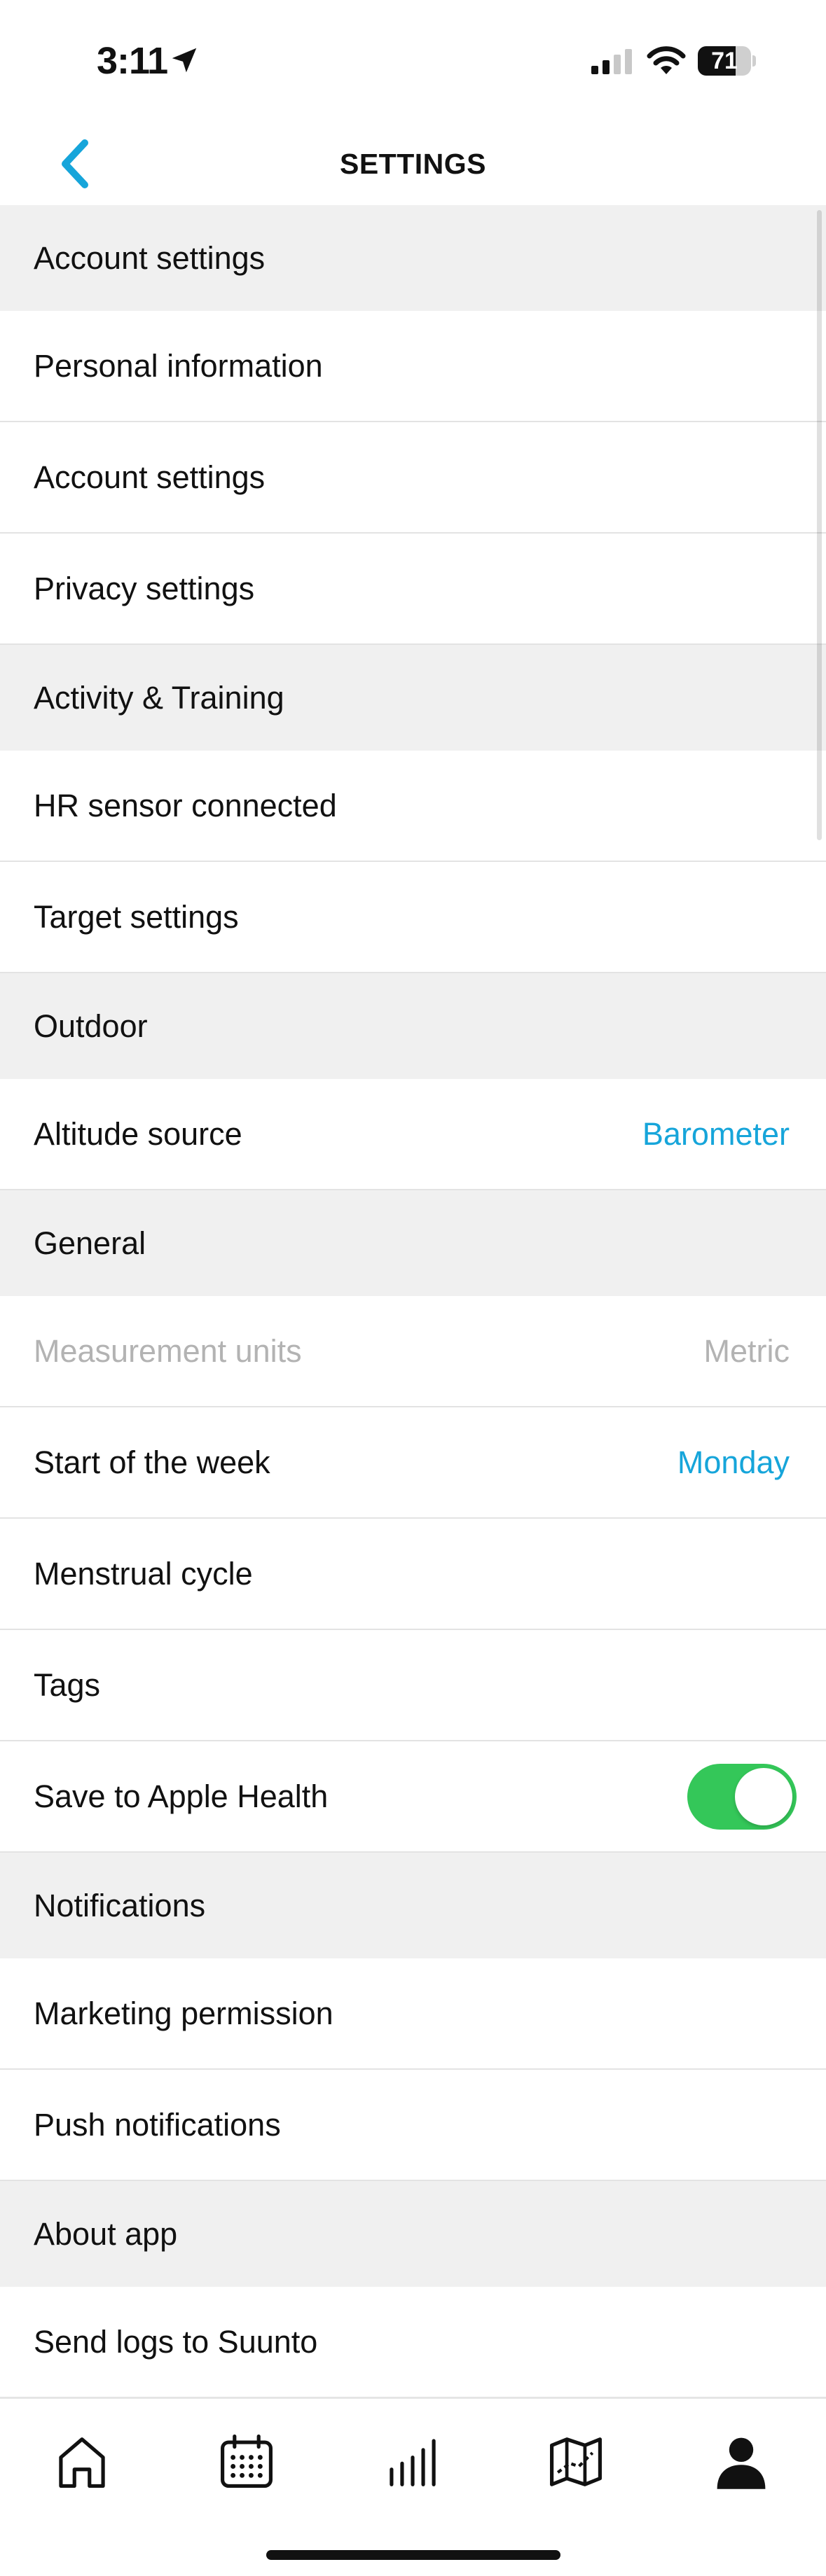  Describe the element at coordinates (413, 1026) in the screenshot. I see `section-header-outdoor: Outdoor` at that location.